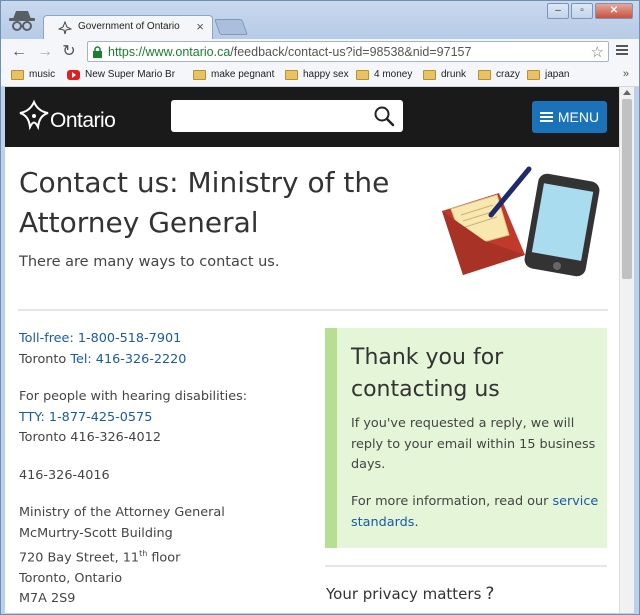  What do you see at coordinates (627, 92) in the screenshot?
I see `scroll-up-arrow-icon` at bounding box center [627, 92].